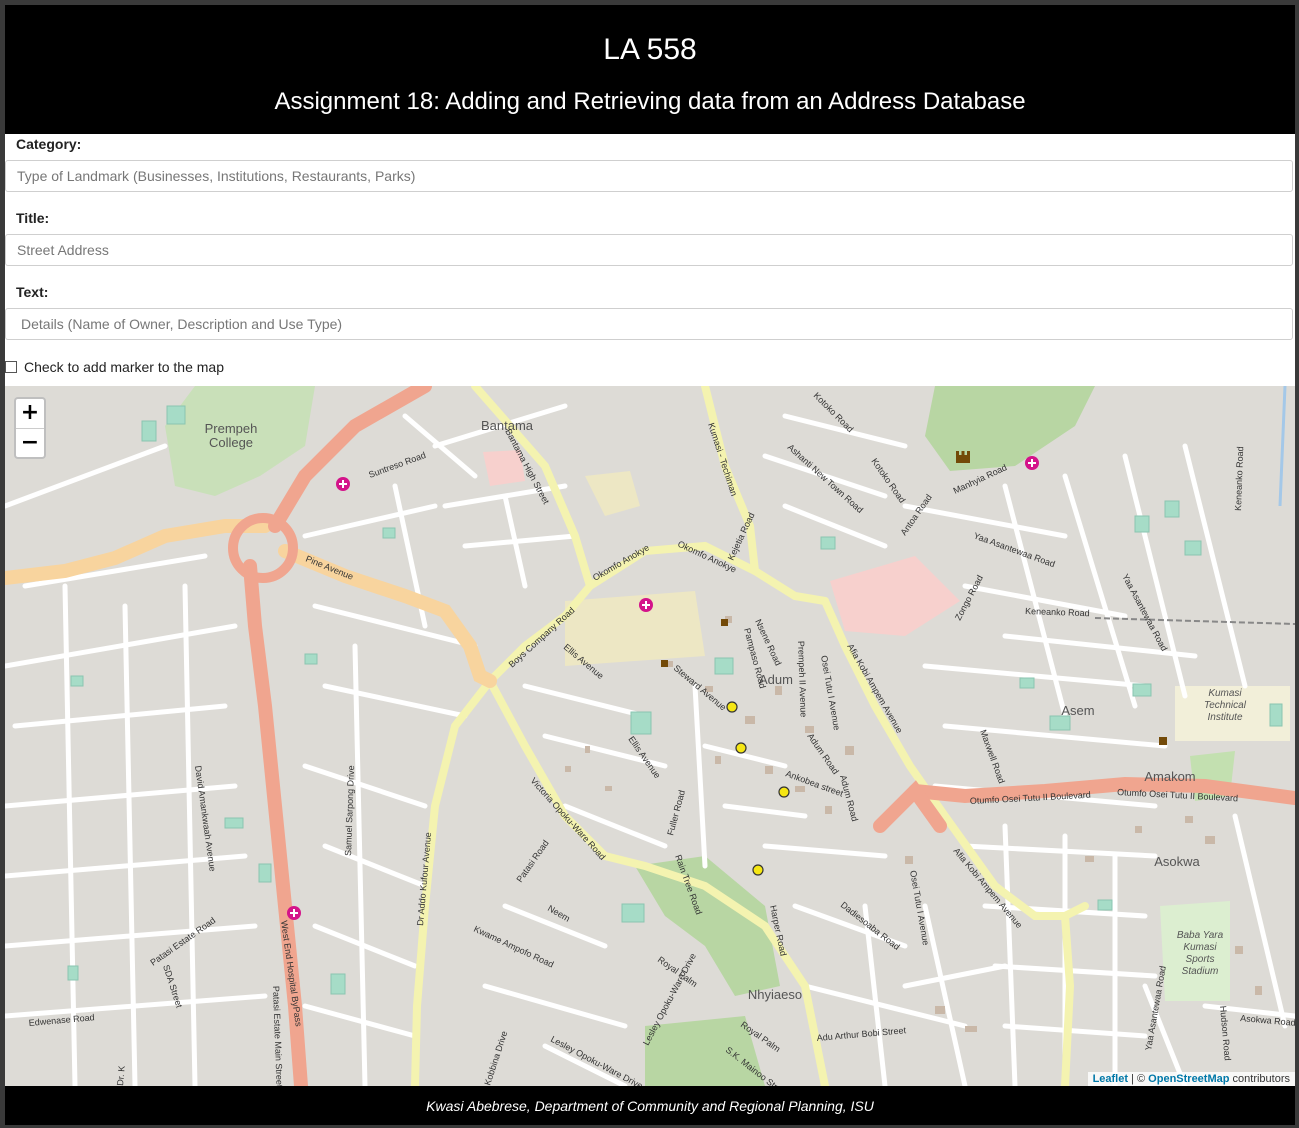  Describe the element at coordinates (559, 913) in the screenshot. I see `road-label-neem: Neem` at that location.